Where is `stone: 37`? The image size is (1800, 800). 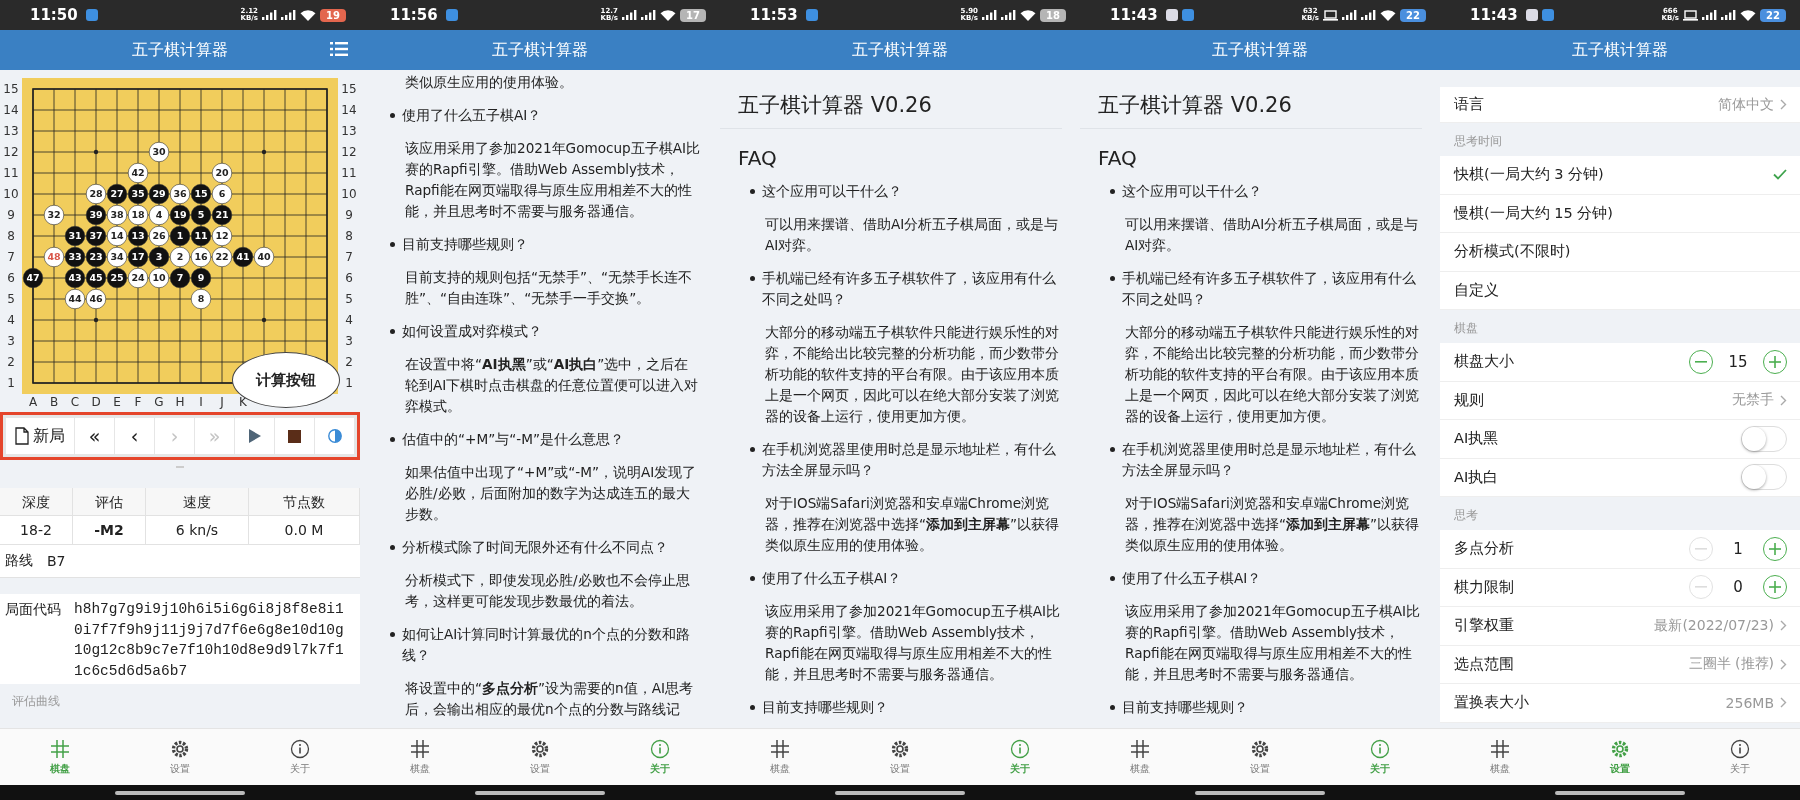 stone: 37 is located at coordinates (96, 236).